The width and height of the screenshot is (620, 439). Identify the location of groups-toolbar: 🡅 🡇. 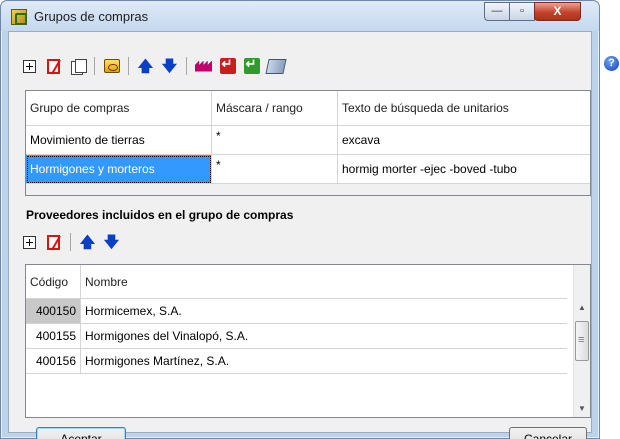
(153, 66).